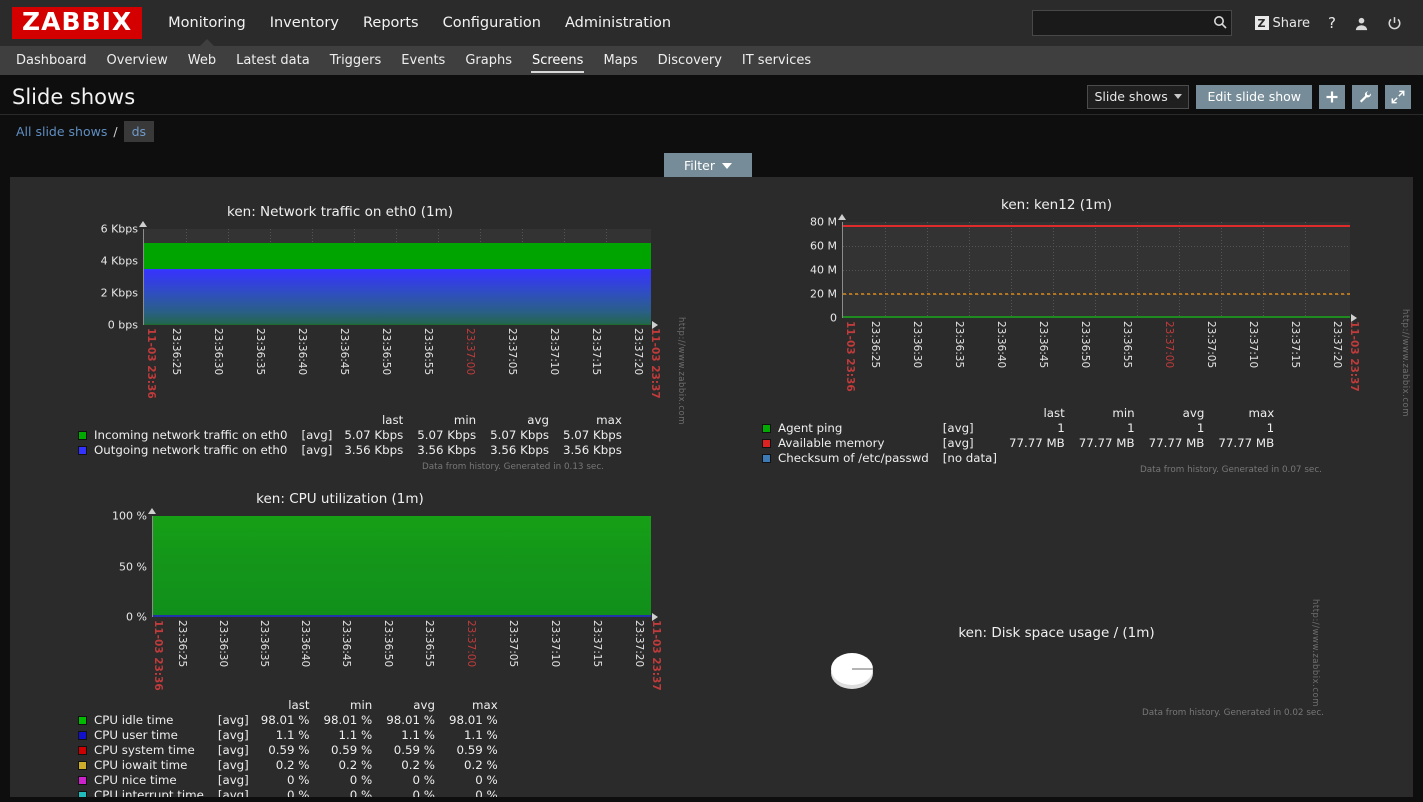 The height and width of the screenshot is (802, 1423). What do you see at coordinates (340, 212) in the screenshot?
I see `graph-title-network-traffic: ken: Network traffic on eth0 (1m)` at bounding box center [340, 212].